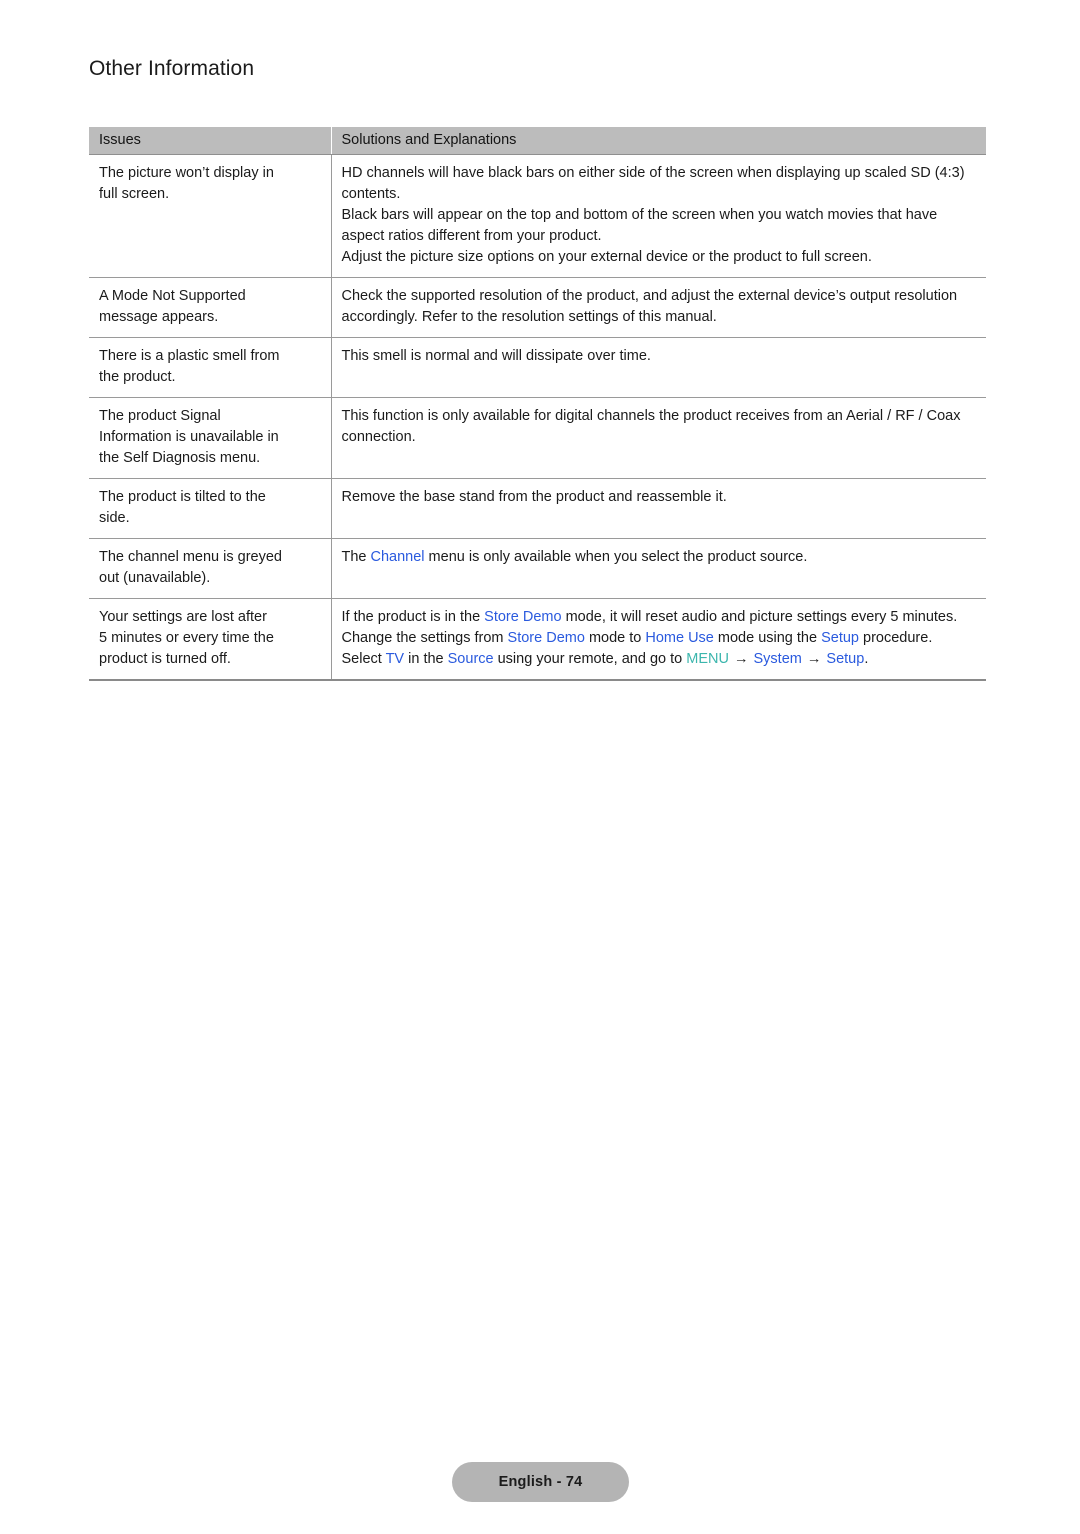 This screenshot has height=1534, width=1080. I want to click on solution-text: mode to, so click(615, 638).